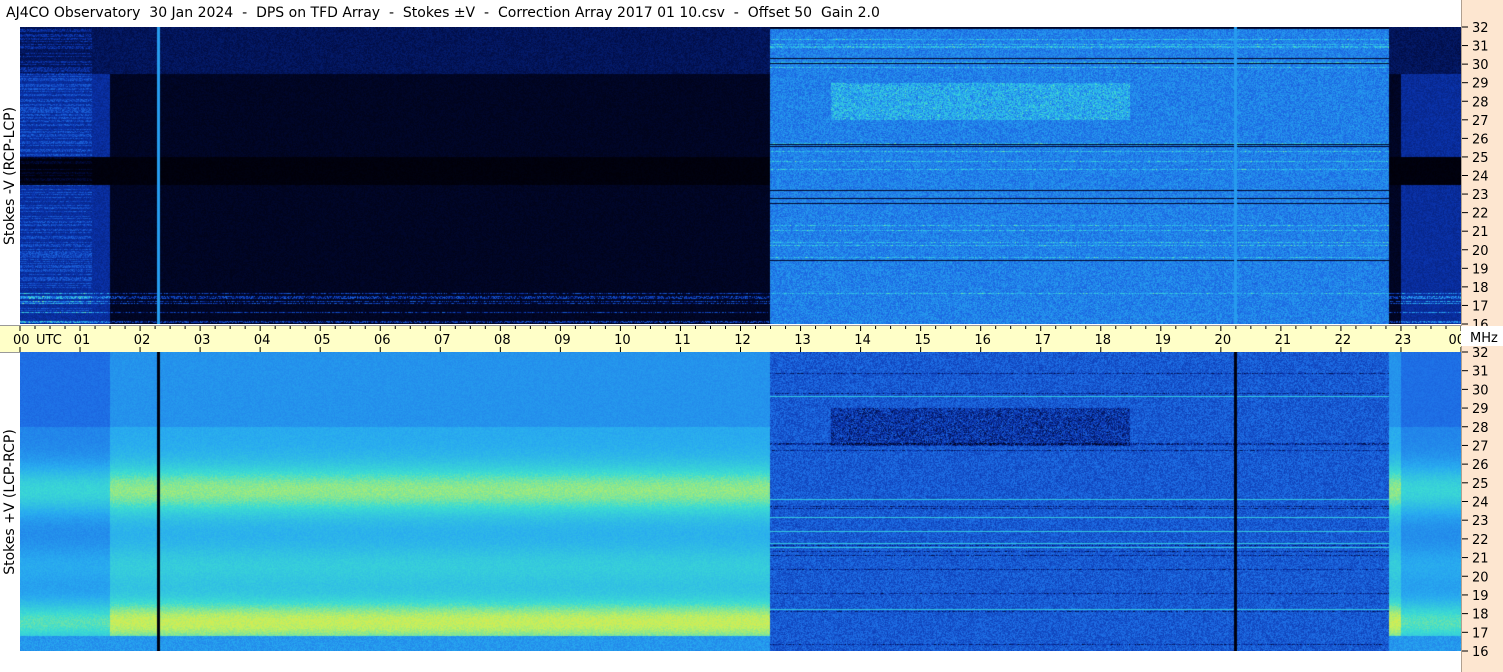  What do you see at coordinates (82, 340) in the screenshot?
I see `time-tick-label: 01` at bounding box center [82, 340].